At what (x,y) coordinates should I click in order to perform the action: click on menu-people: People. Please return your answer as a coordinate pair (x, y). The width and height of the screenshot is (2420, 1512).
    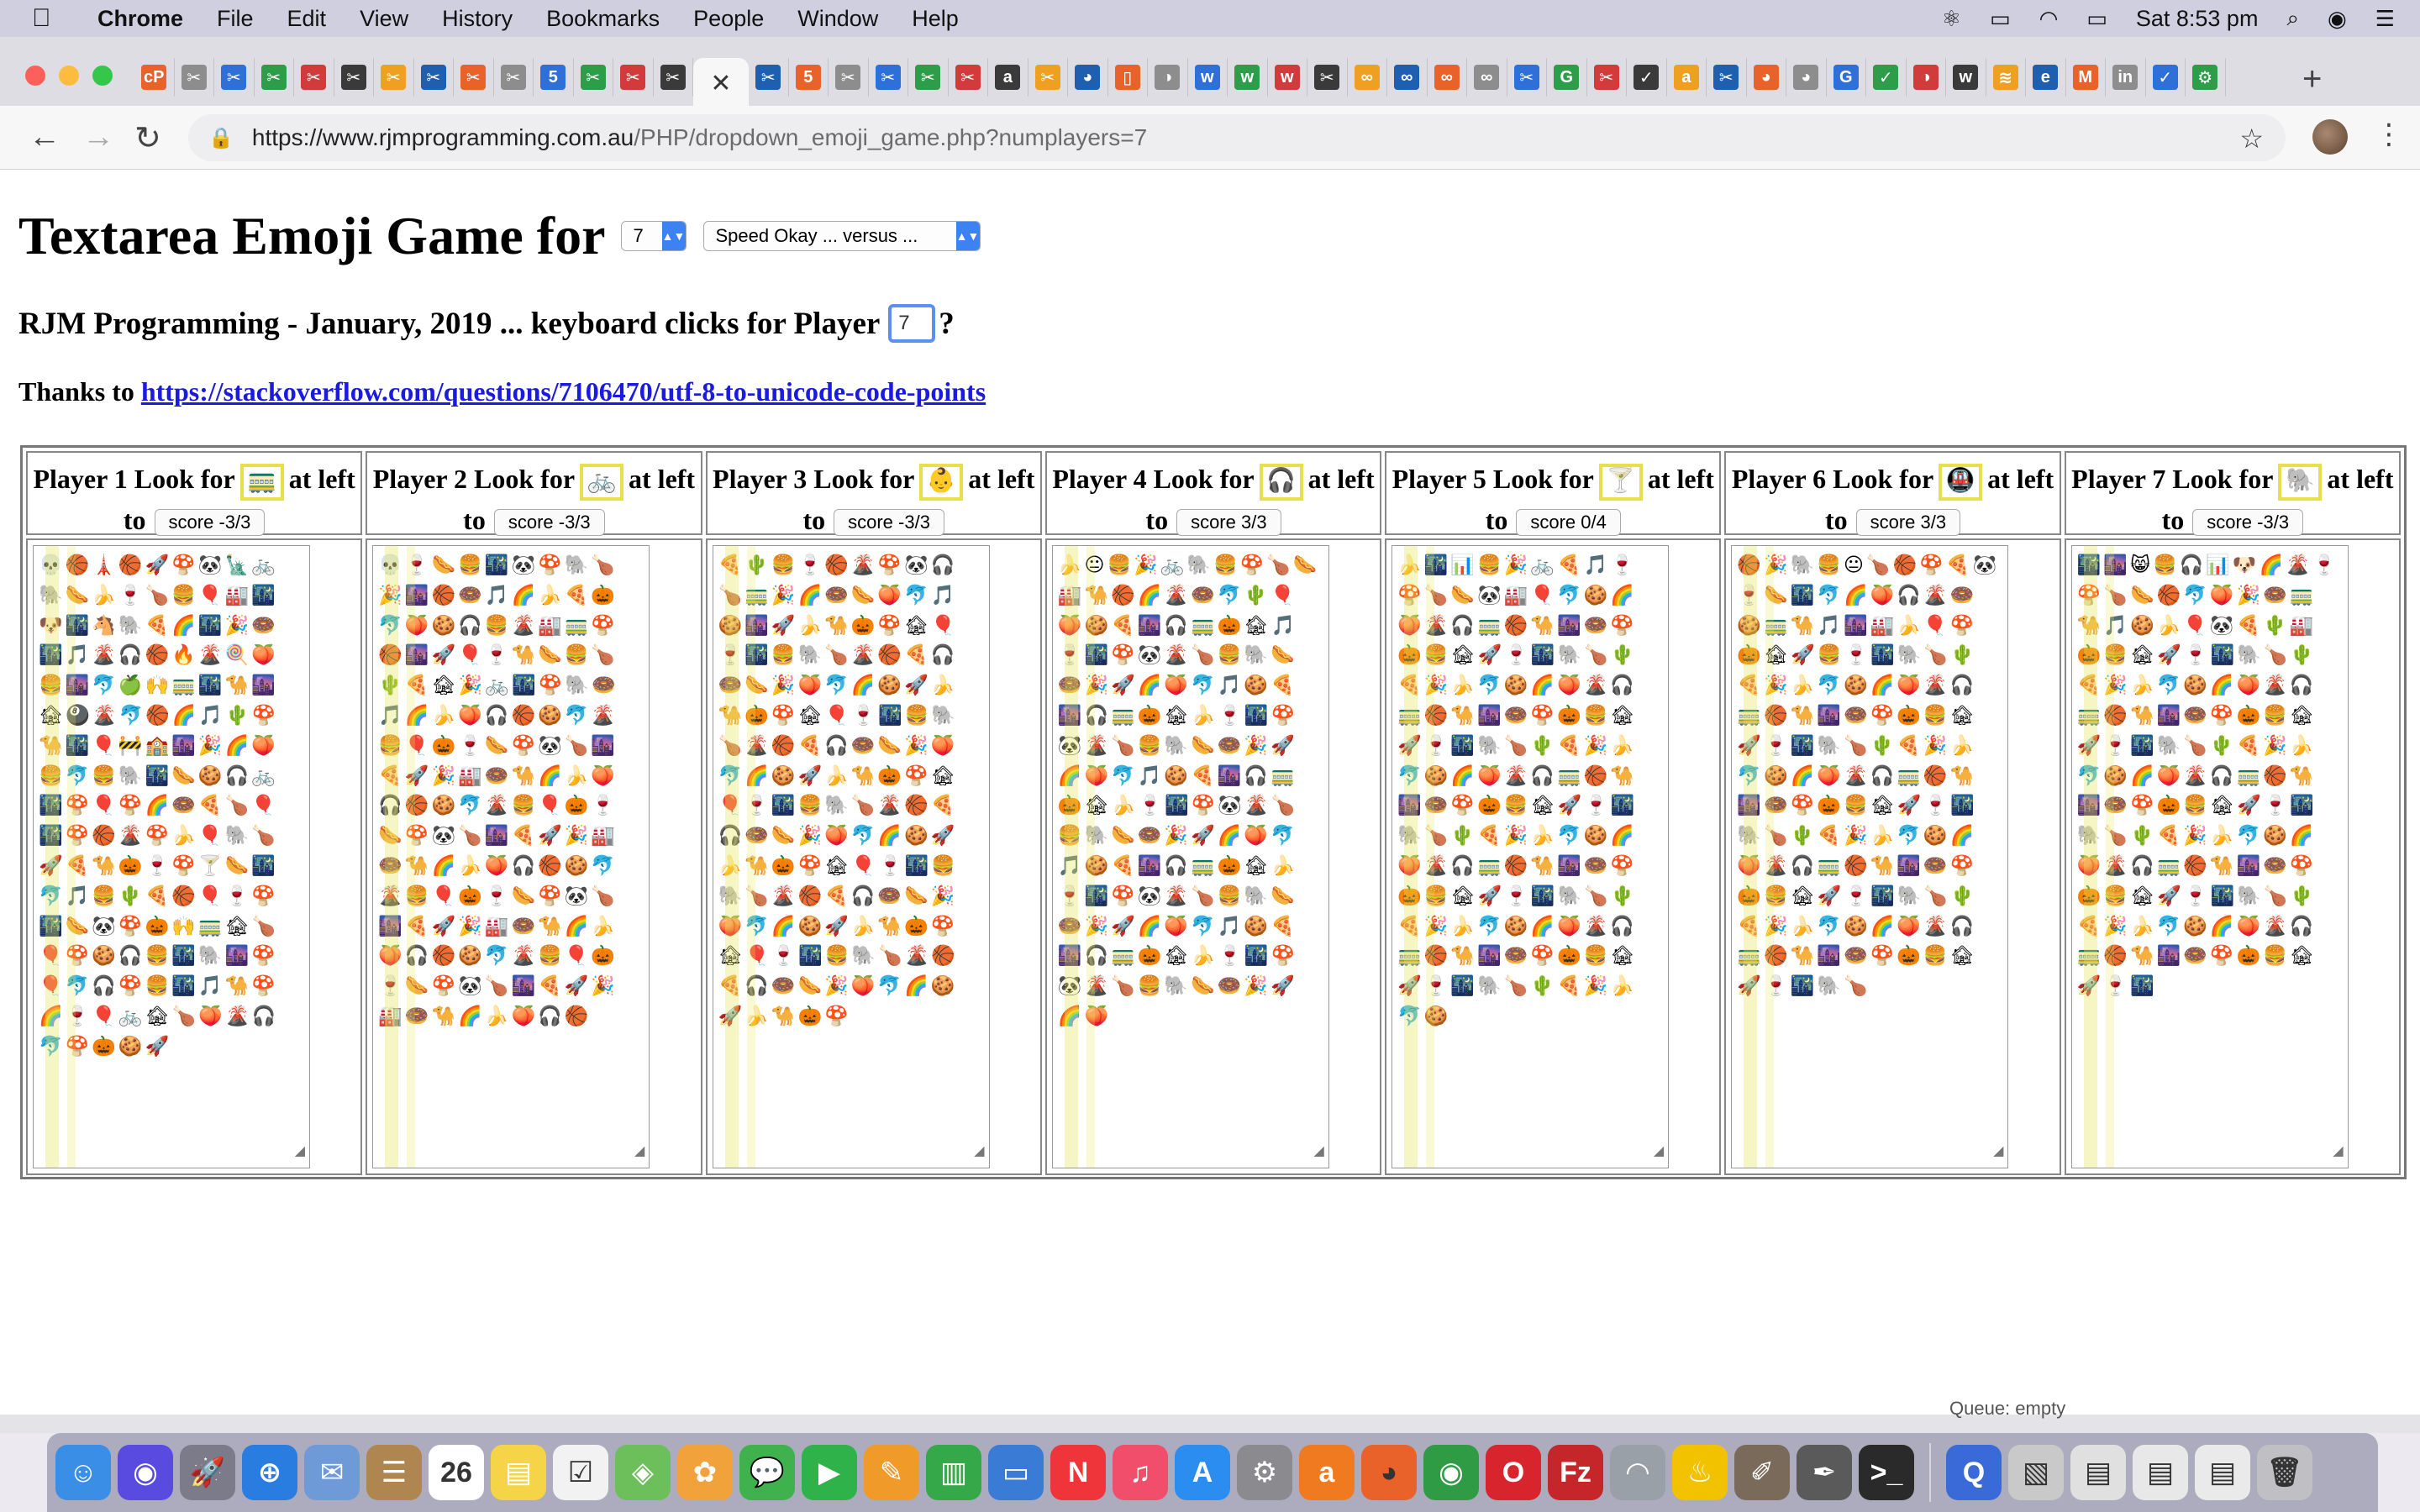
    Looking at the image, I should click on (728, 19).